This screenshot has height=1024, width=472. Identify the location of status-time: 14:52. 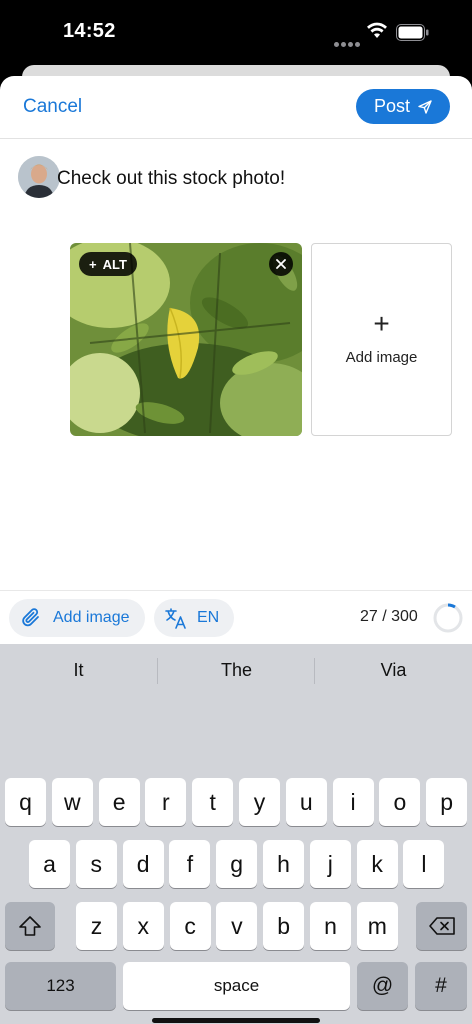
(89, 31).